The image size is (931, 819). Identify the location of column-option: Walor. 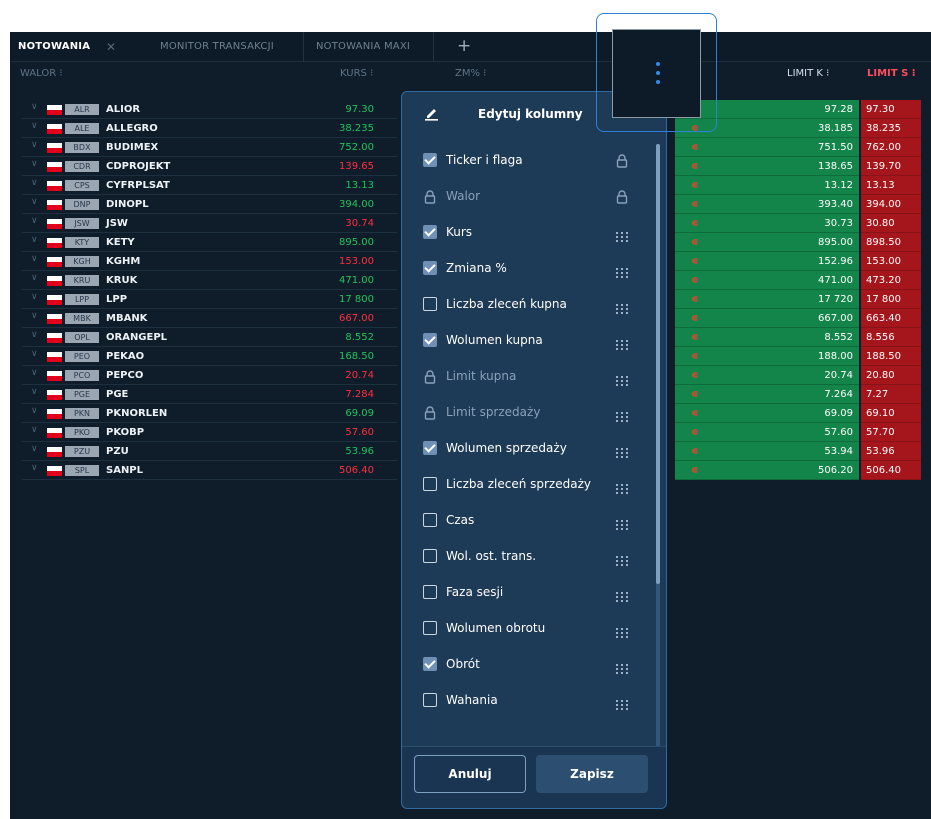
(527, 196).